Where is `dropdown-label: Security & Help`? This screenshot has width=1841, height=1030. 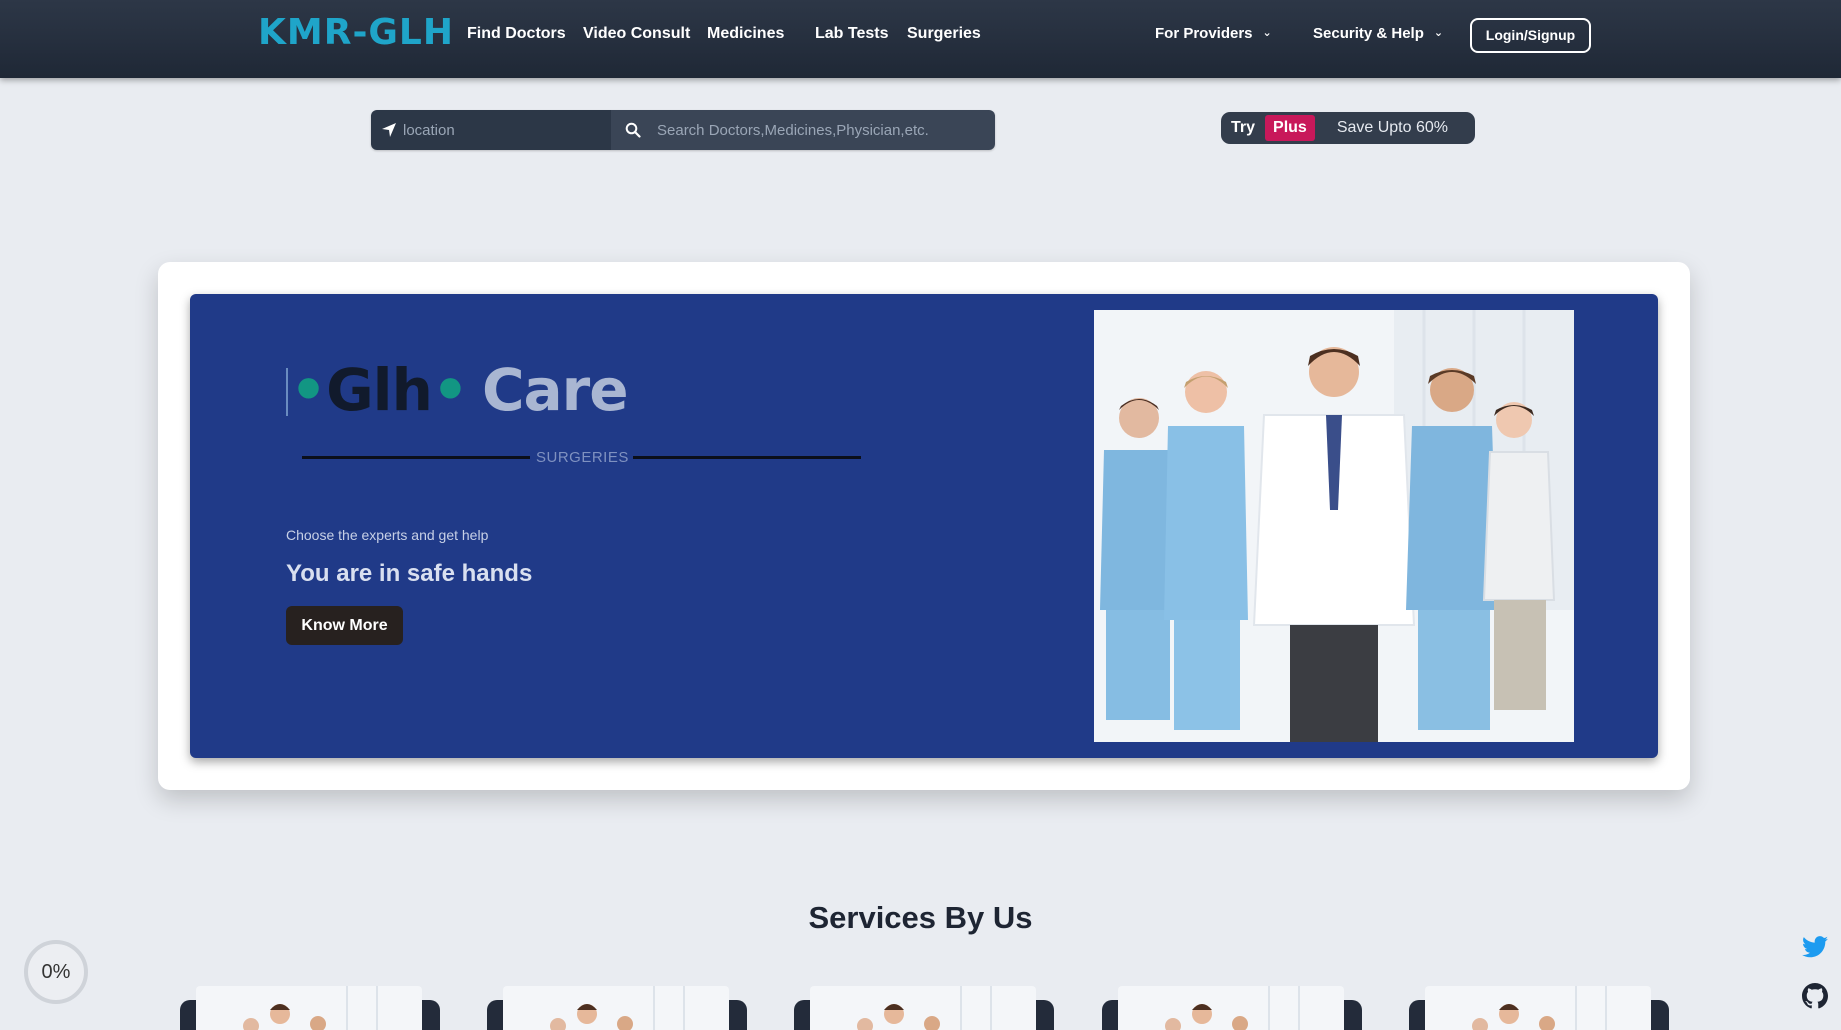
dropdown-label: Security & Help is located at coordinates (1368, 33).